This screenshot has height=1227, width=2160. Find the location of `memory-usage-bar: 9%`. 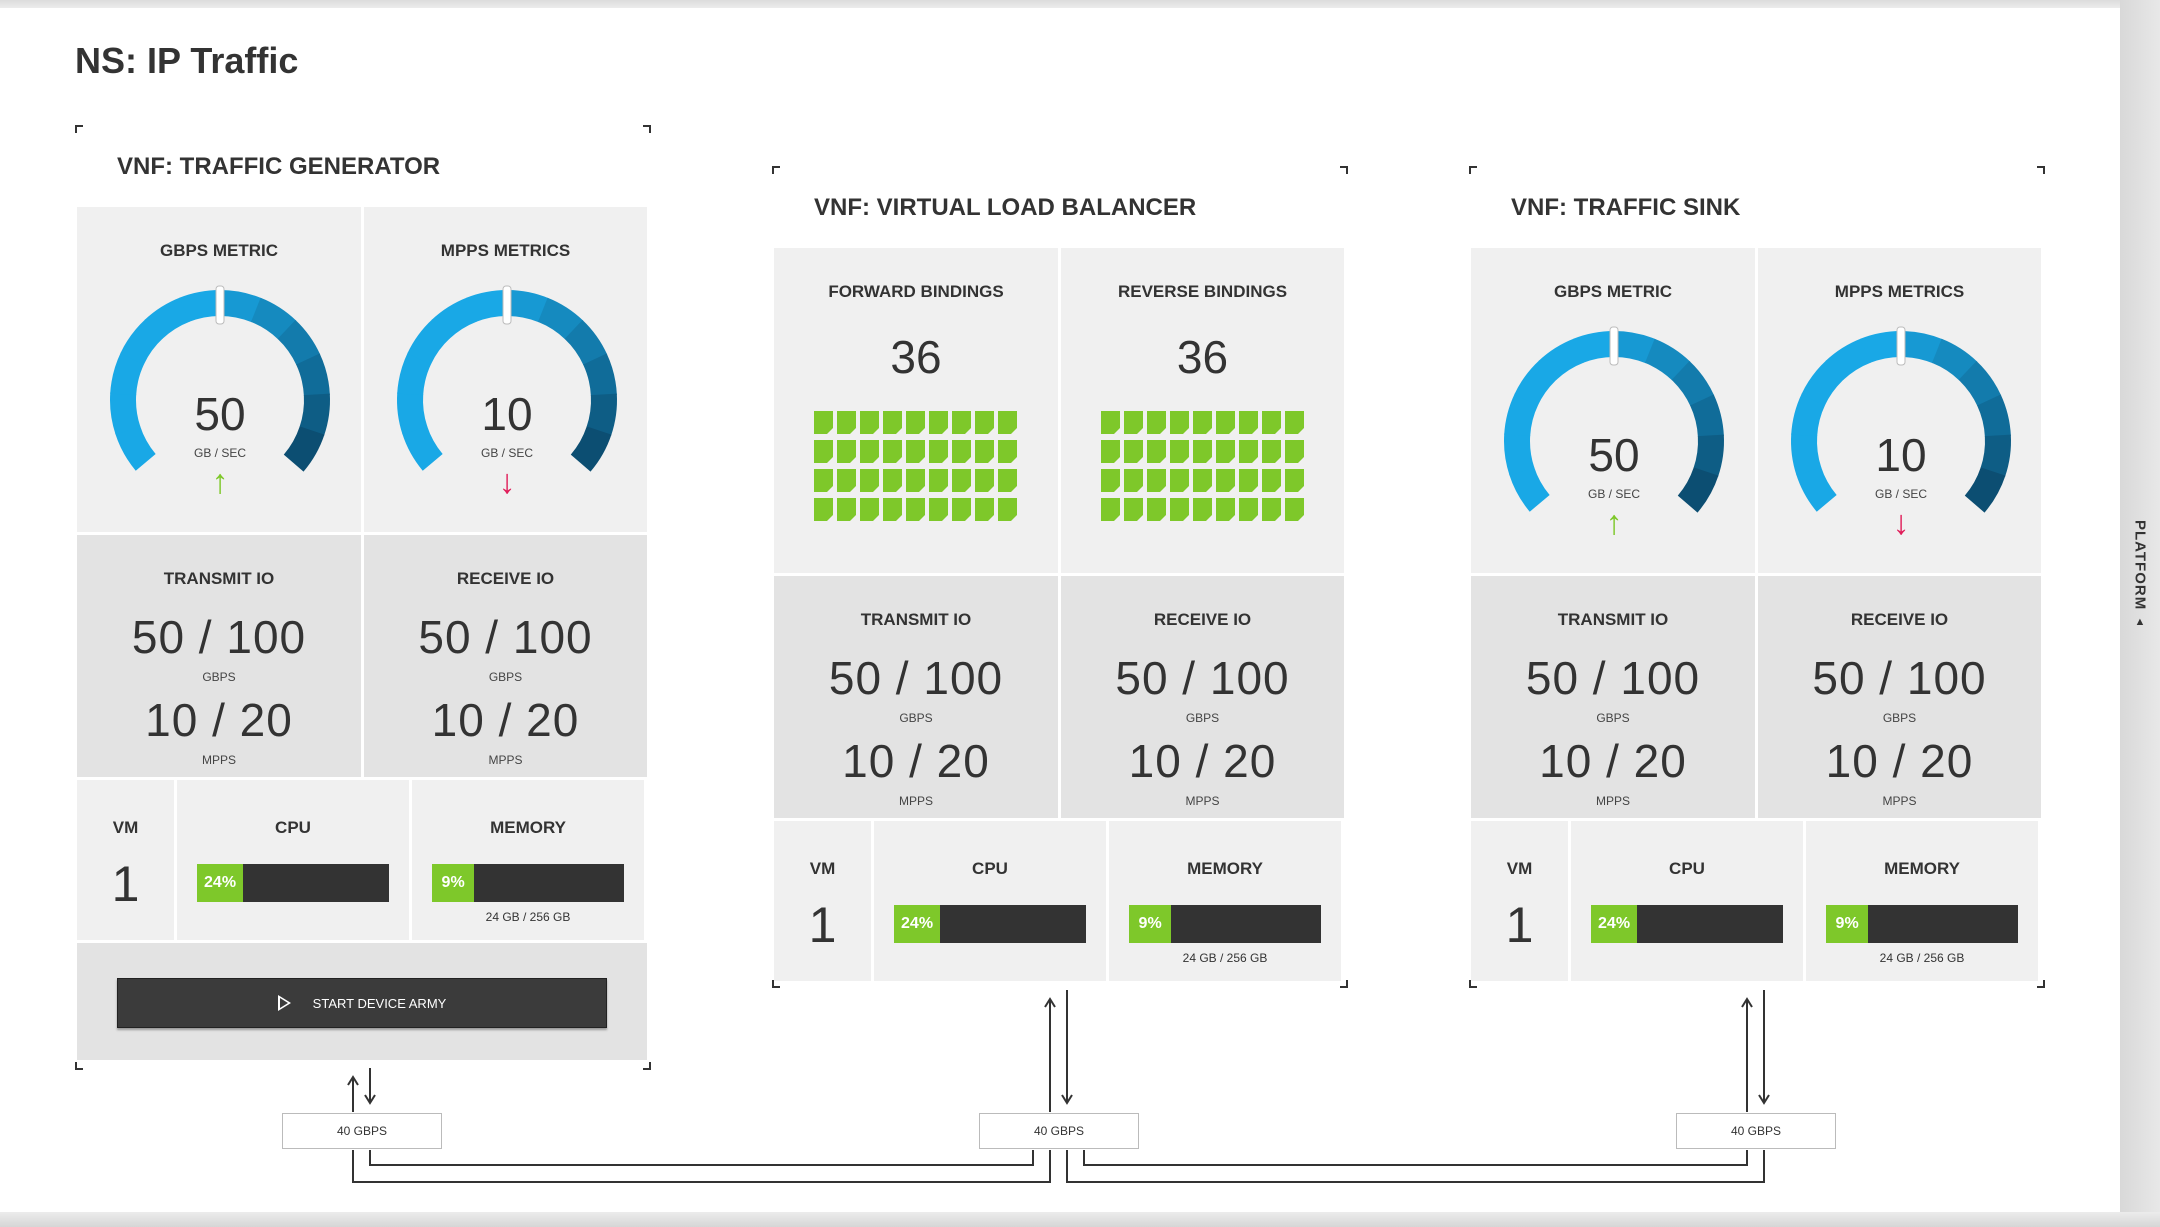

memory-usage-bar: 9% is located at coordinates (1225, 924).